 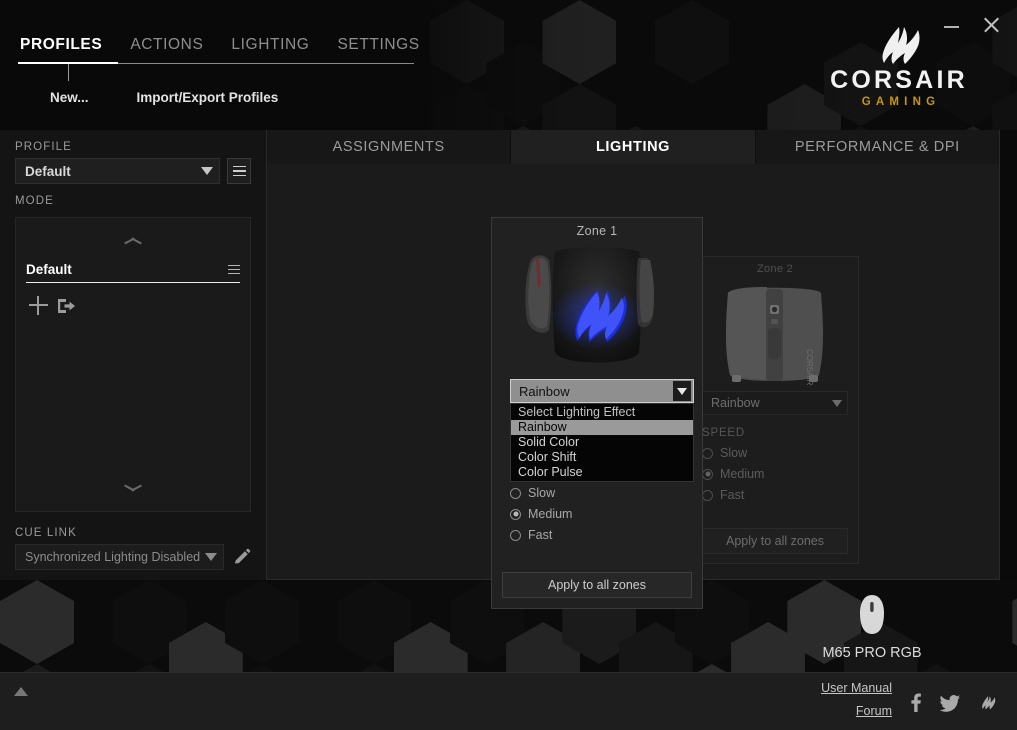 I want to click on user-manual-link: User Manual, so click(x=856, y=688).